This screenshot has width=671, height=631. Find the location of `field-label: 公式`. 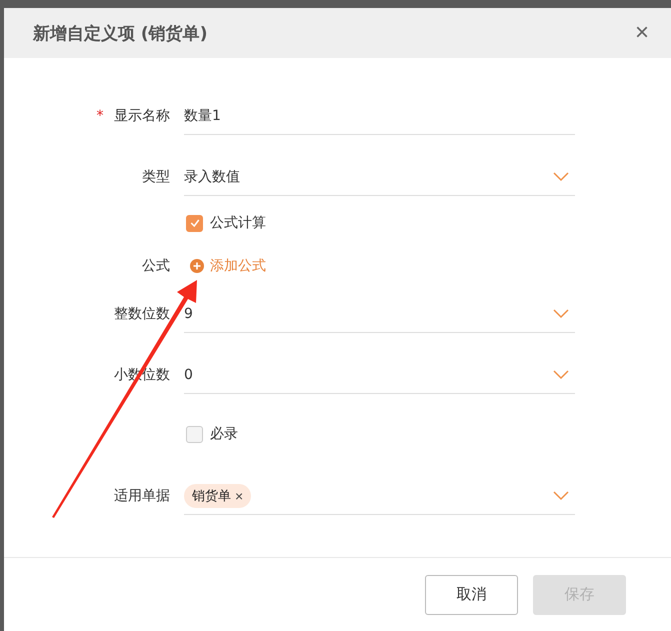

field-label: 公式 is located at coordinates (156, 266).